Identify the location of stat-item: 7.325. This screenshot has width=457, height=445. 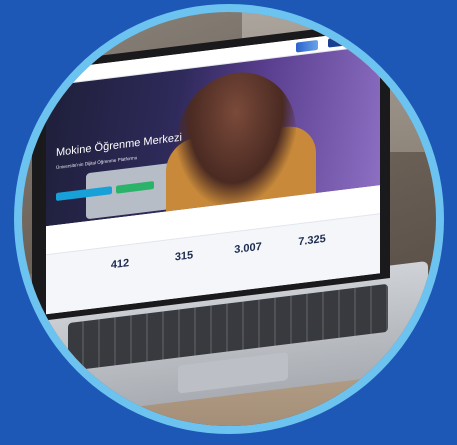
(312, 241).